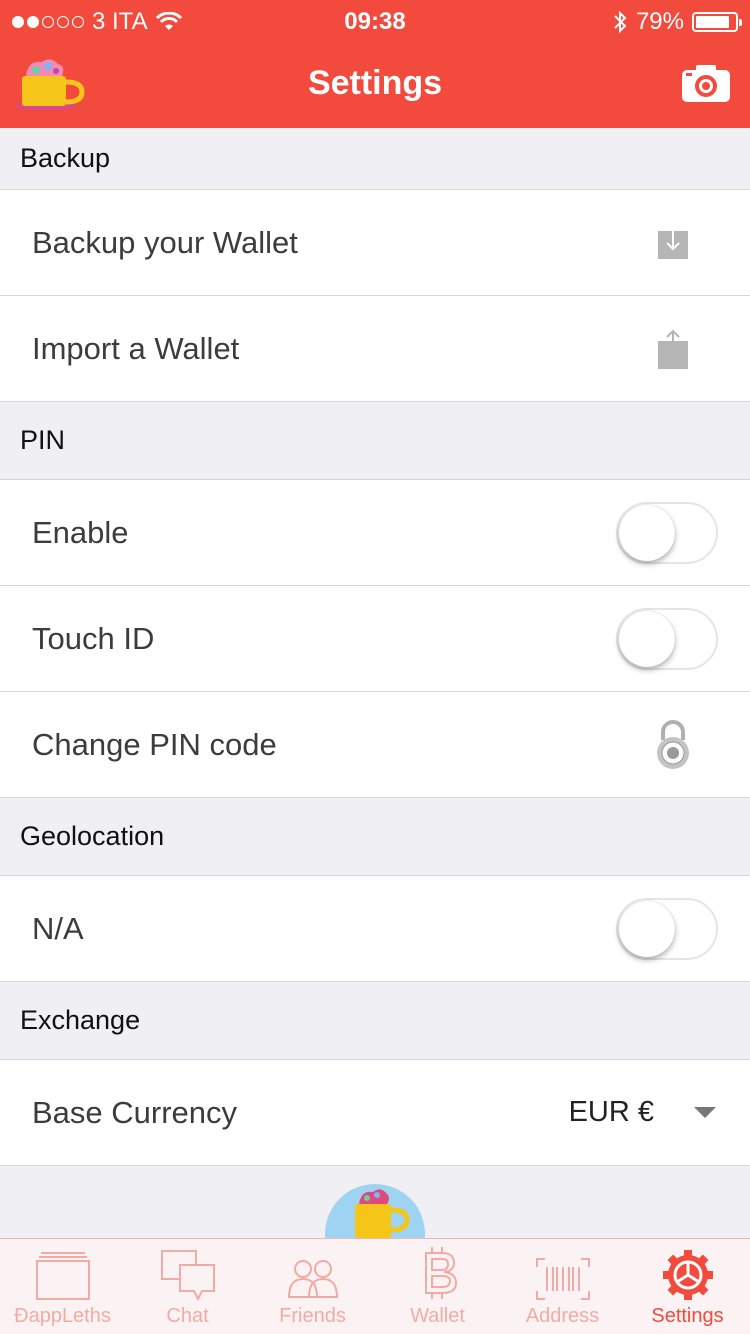 The height and width of the screenshot is (1334, 750). I want to click on pin-enable-row: Enable, so click(375, 533).